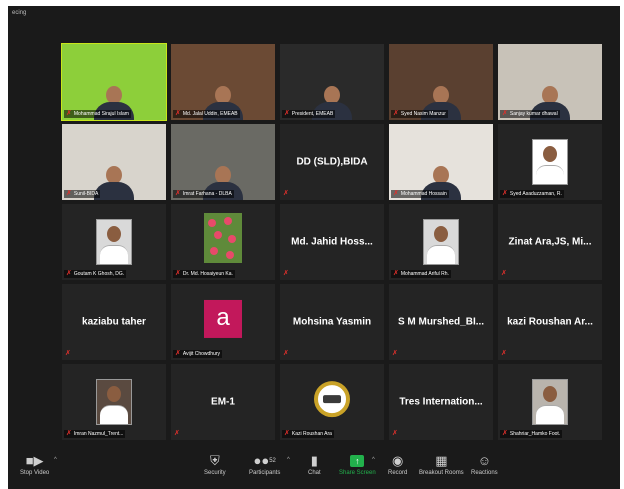 The width and height of the screenshot is (624, 489). What do you see at coordinates (441, 464) in the screenshot?
I see `breakout-rooms-button: ▦ Breakout Rooms` at bounding box center [441, 464].